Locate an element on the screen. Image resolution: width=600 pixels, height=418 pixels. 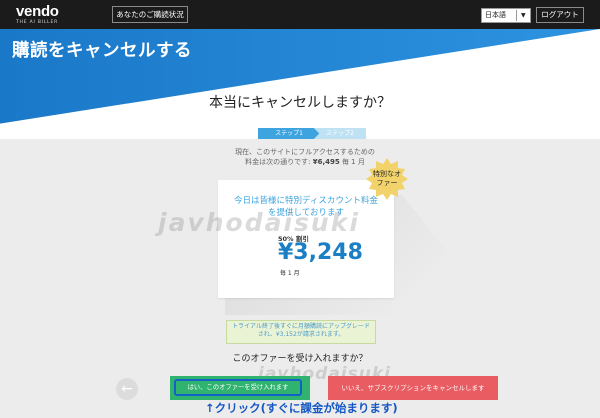
accept-offer-label: はい、このオファーを受け入れます is located at coordinates (238, 387).